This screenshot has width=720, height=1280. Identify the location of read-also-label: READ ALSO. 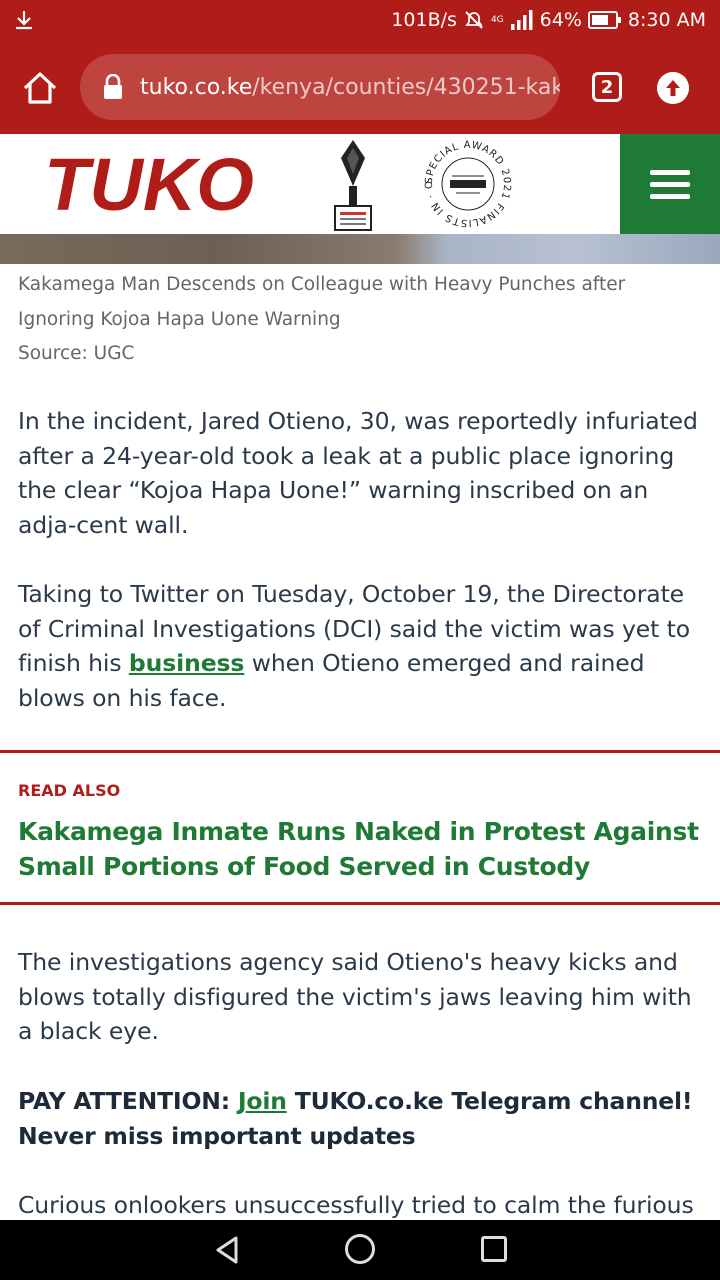
(69, 790).